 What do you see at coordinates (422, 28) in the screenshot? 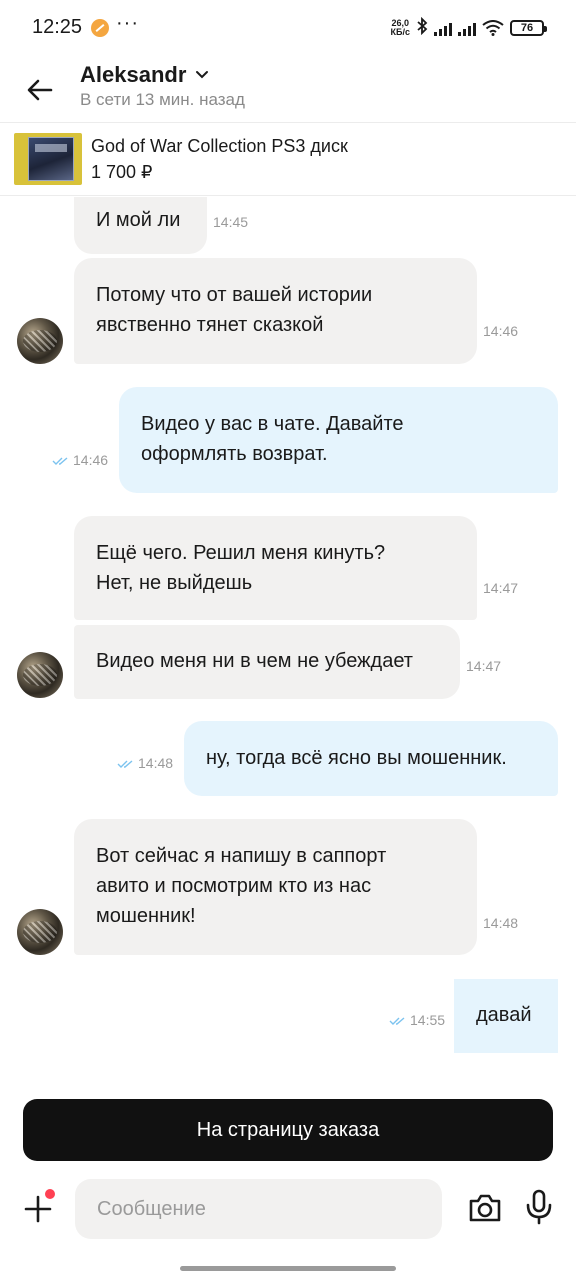
I see `bluetooth-icon` at bounding box center [422, 28].